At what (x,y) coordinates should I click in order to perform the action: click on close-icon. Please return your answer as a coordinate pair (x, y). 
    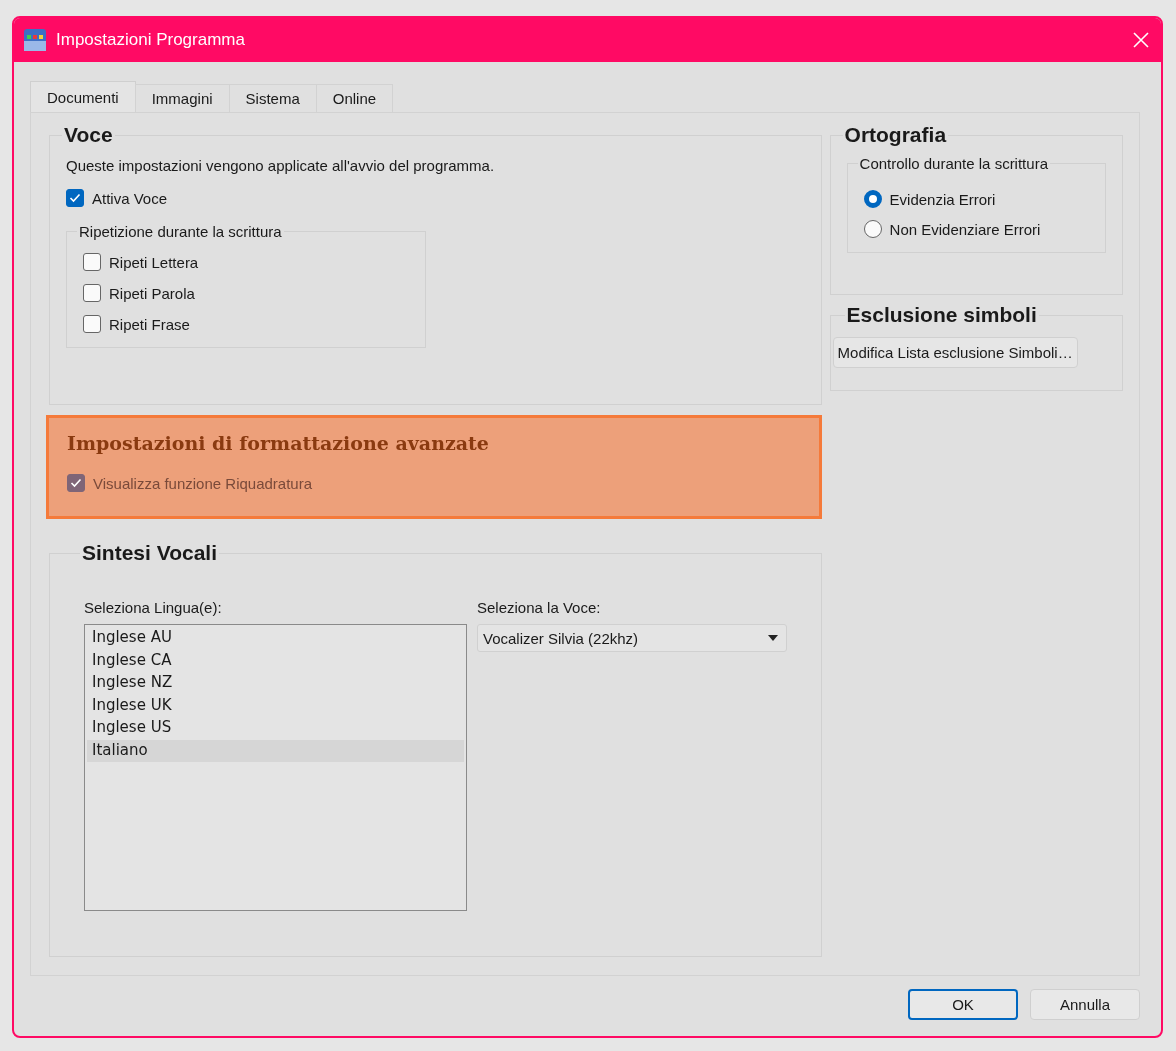
    Looking at the image, I should click on (1141, 40).